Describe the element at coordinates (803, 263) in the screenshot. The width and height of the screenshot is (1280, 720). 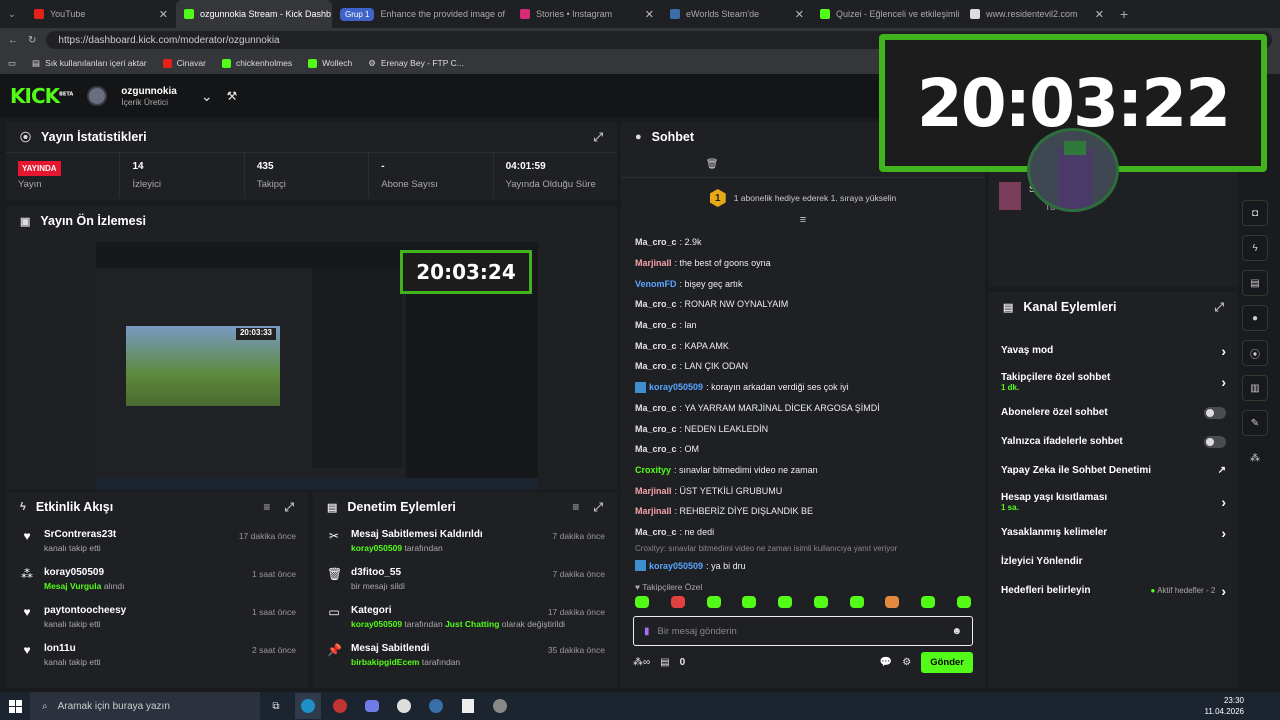
I see `chat-message: Marjinall: the best of goons oyna` at that location.